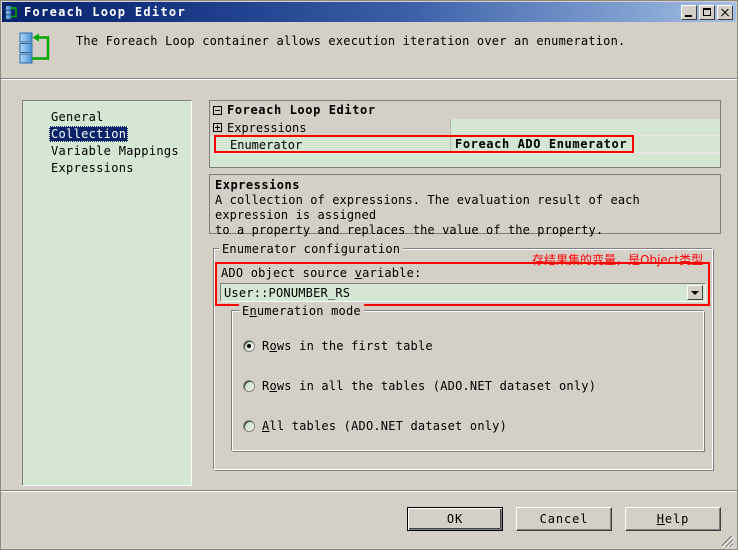  What do you see at coordinates (385, 426) in the screenshot?
I see `radio-label: All tables (ADO.NET dataset only)` at bounding box center [385, 426].